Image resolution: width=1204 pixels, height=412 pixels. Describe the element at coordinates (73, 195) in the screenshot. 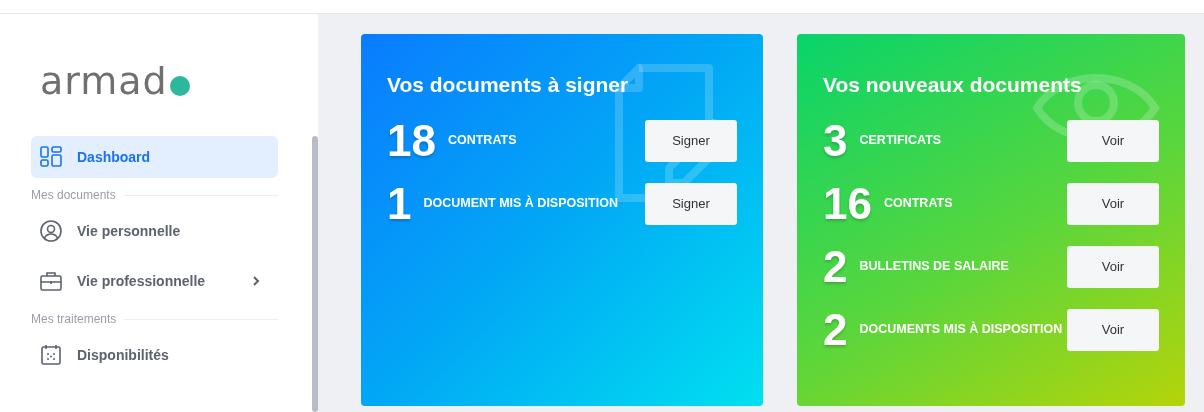

I see `section-heading: Mes documents` at that location.